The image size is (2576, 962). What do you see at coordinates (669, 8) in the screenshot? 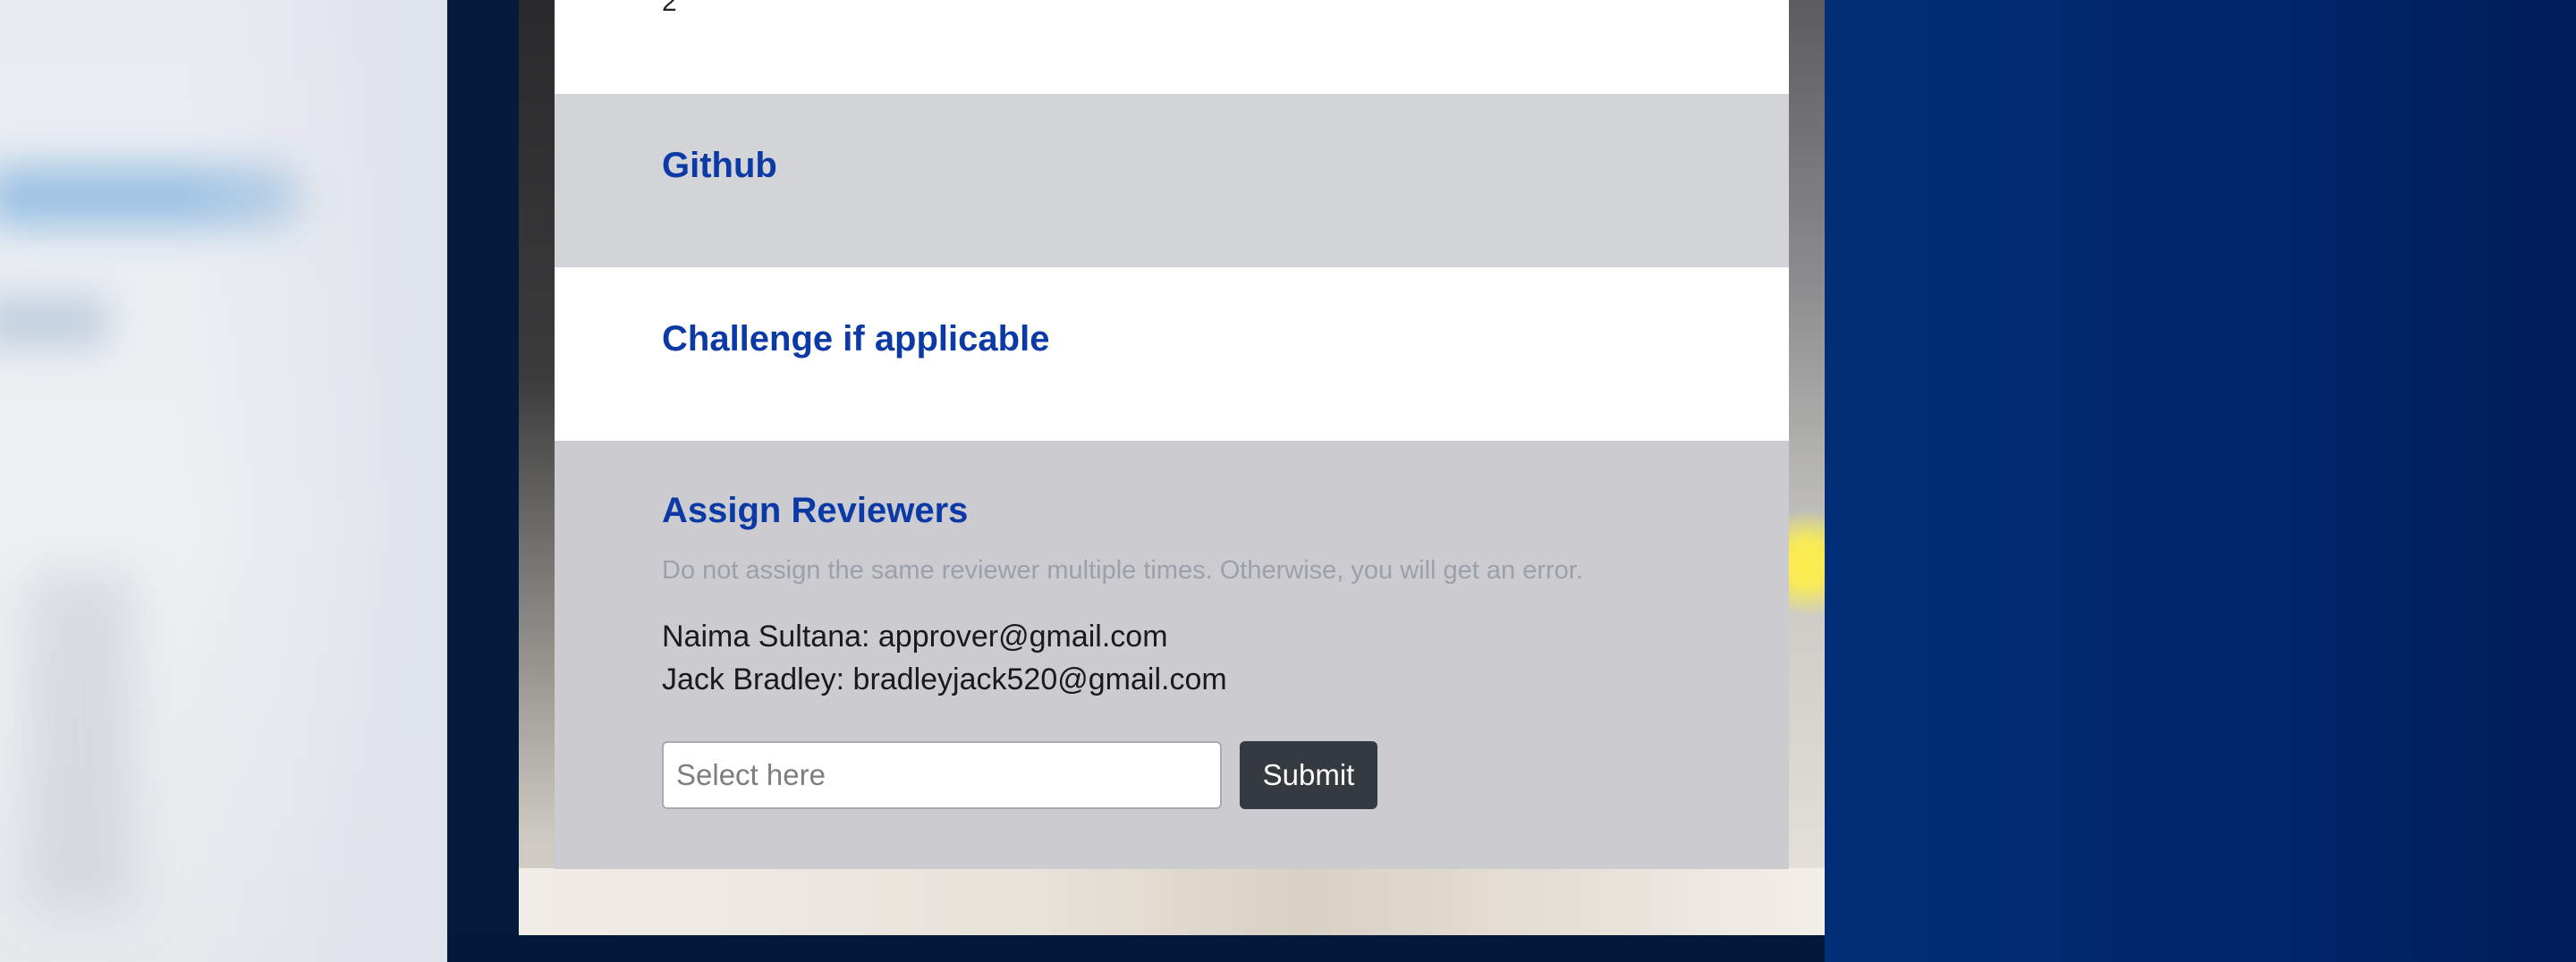
I see `previous-section-text: 2` at bounding box center [669, 8].